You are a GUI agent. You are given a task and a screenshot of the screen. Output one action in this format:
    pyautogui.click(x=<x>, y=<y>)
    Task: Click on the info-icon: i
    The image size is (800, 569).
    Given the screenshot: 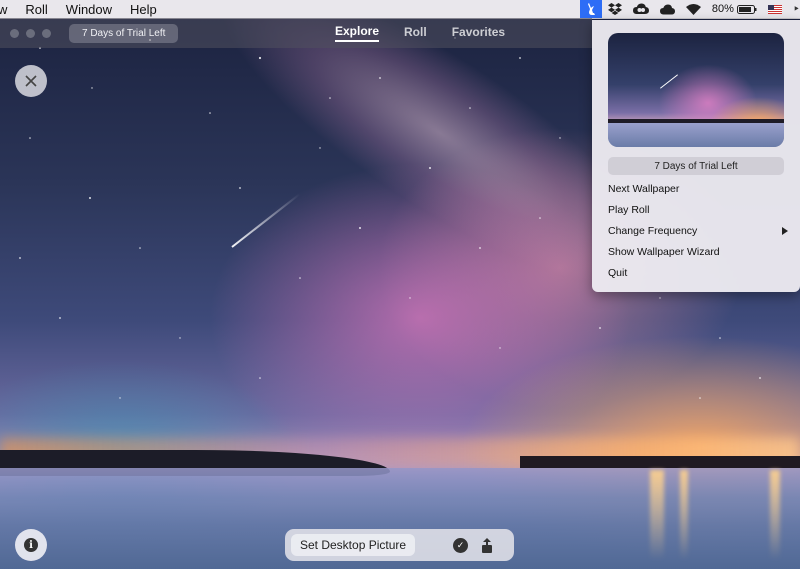 What is the action you would take?
    pyautogui.click(x=31, y=545)
    